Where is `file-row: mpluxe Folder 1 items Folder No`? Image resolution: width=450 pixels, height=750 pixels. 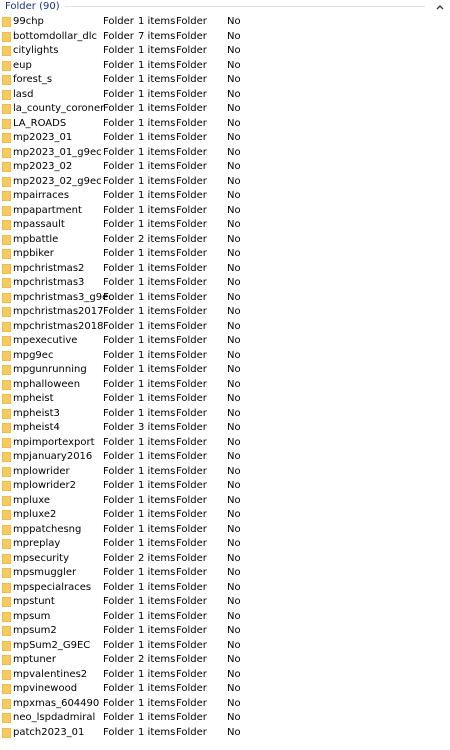
file-row: mpluxe Folder 1 items Folder No is located at coordinates (225, 501).